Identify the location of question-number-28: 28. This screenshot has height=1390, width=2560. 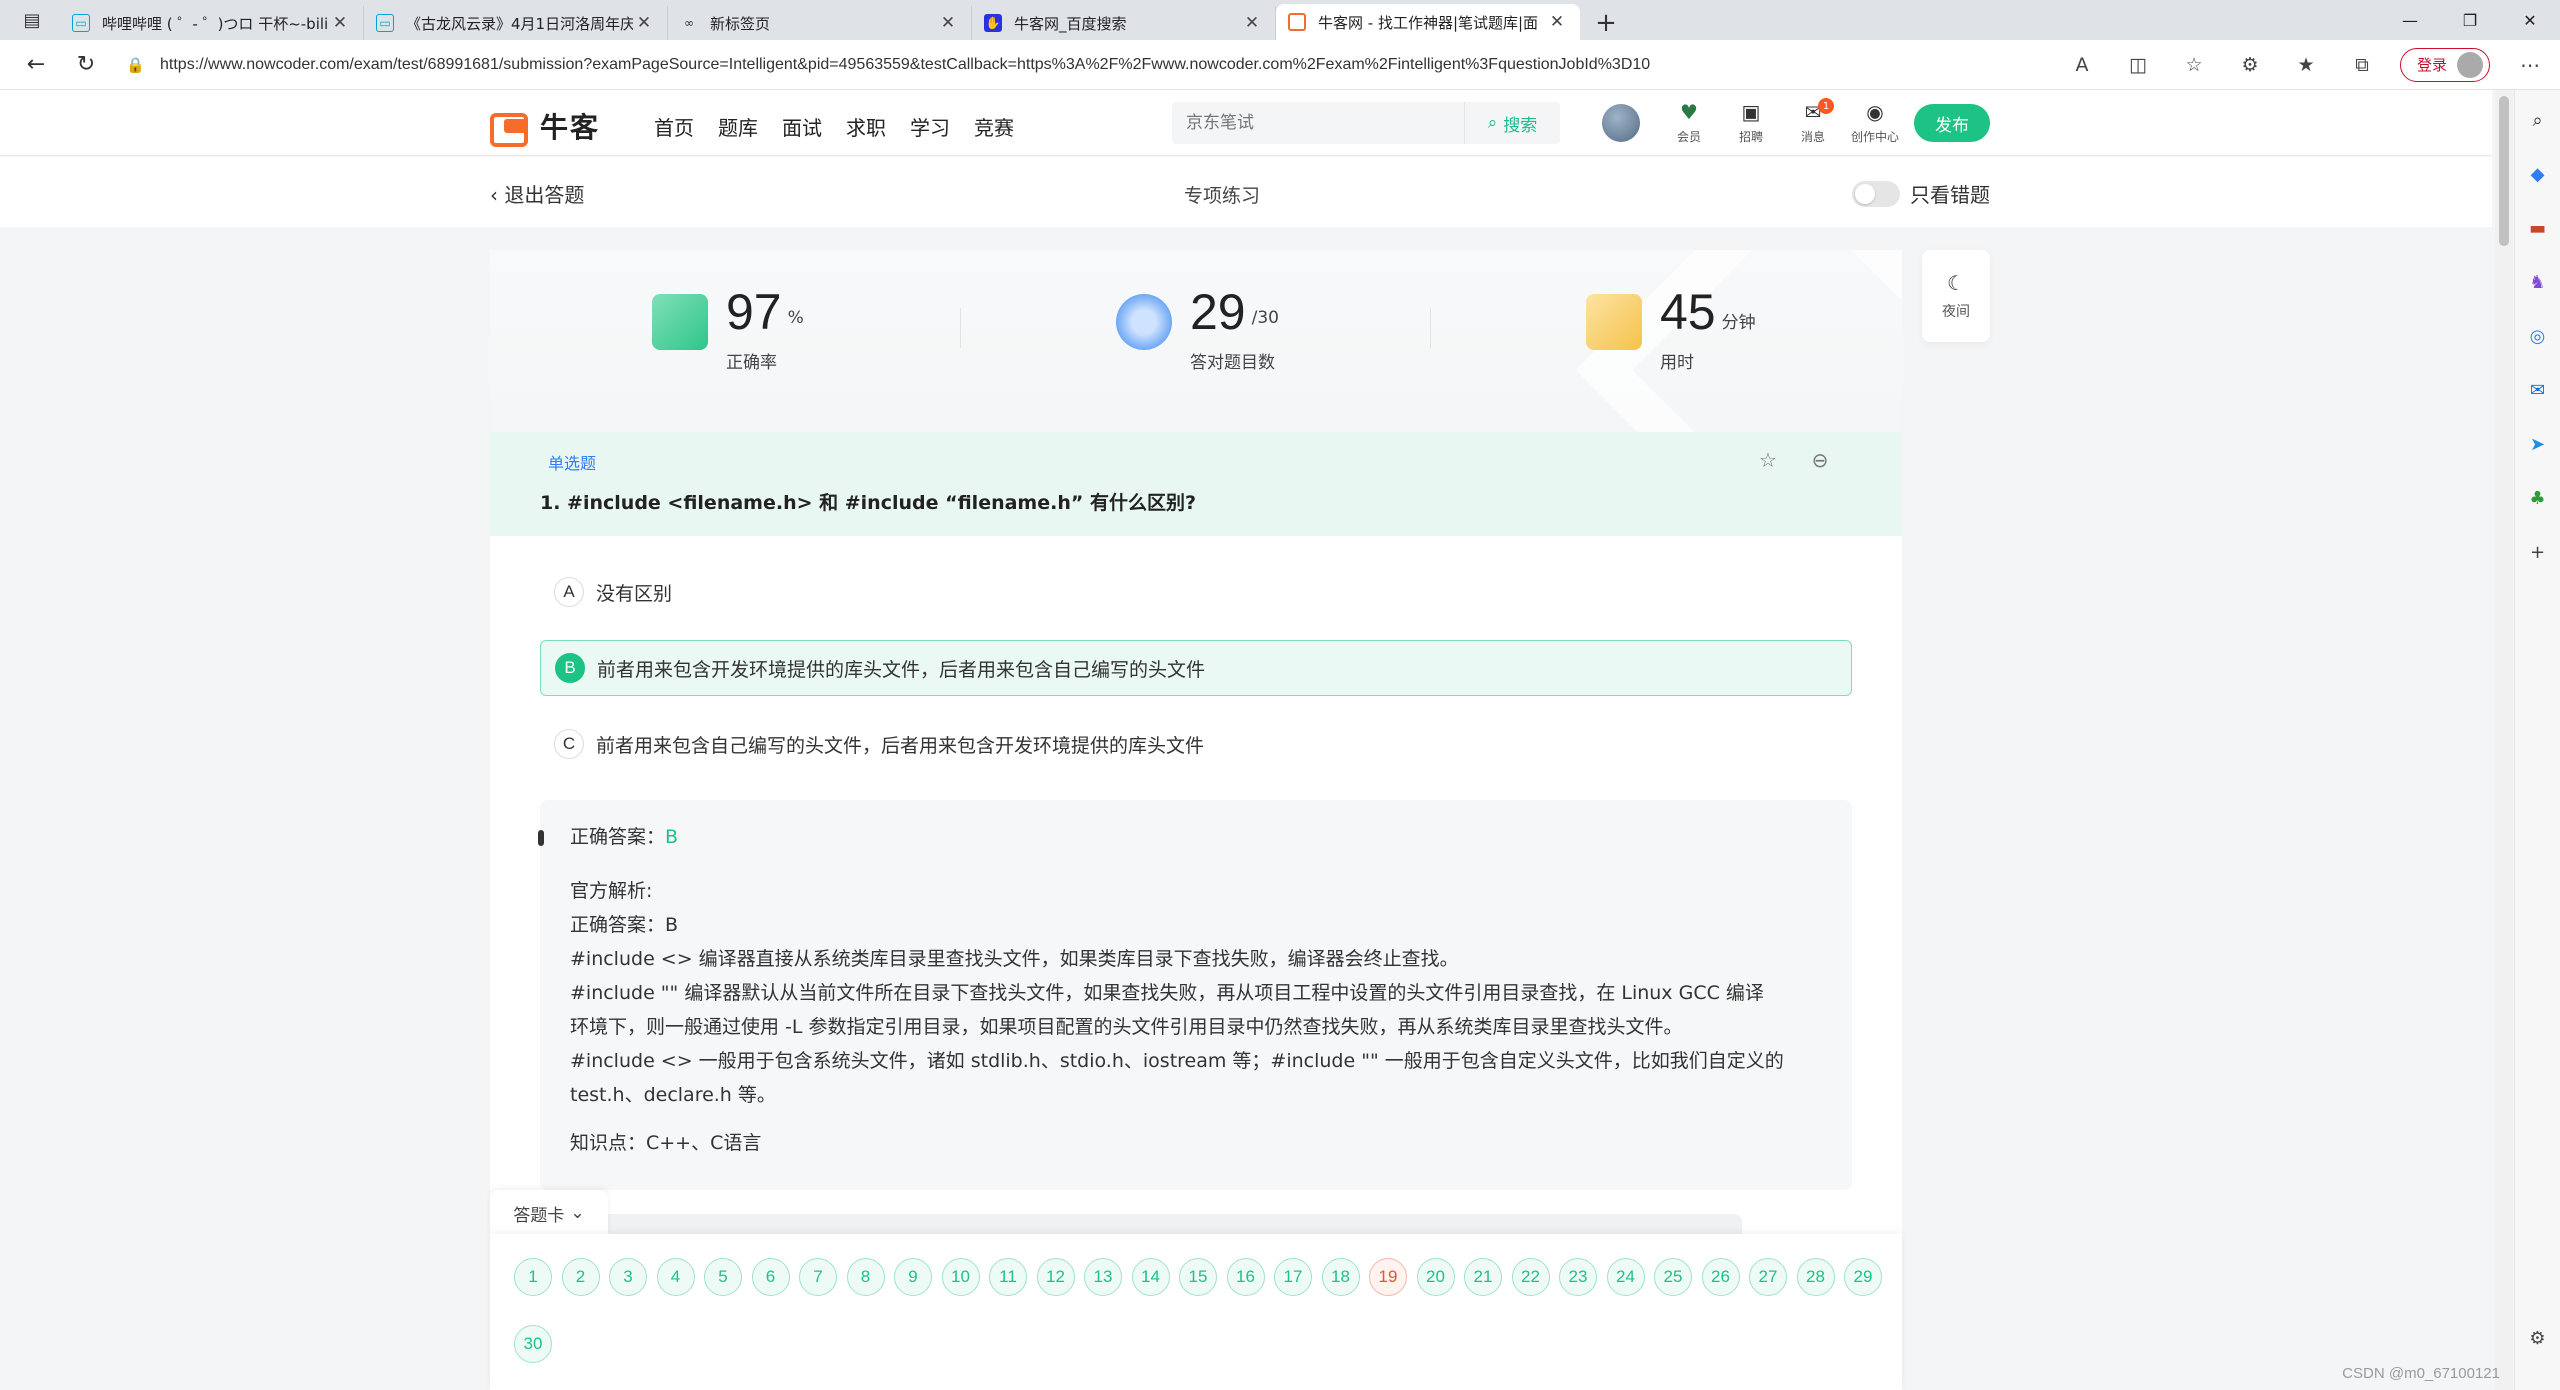
(1815, 1277).